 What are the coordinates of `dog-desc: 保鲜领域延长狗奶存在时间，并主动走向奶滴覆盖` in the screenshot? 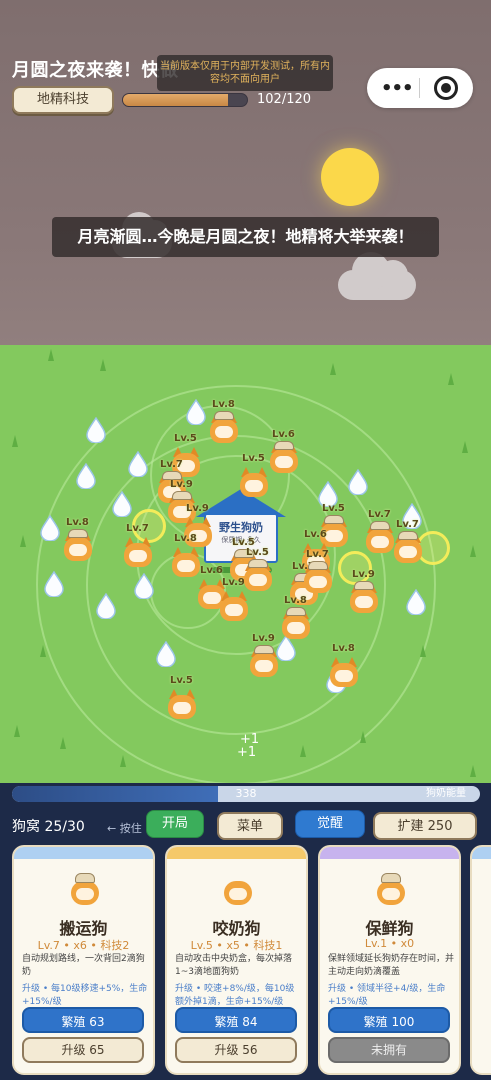 It's located at (391, 965).